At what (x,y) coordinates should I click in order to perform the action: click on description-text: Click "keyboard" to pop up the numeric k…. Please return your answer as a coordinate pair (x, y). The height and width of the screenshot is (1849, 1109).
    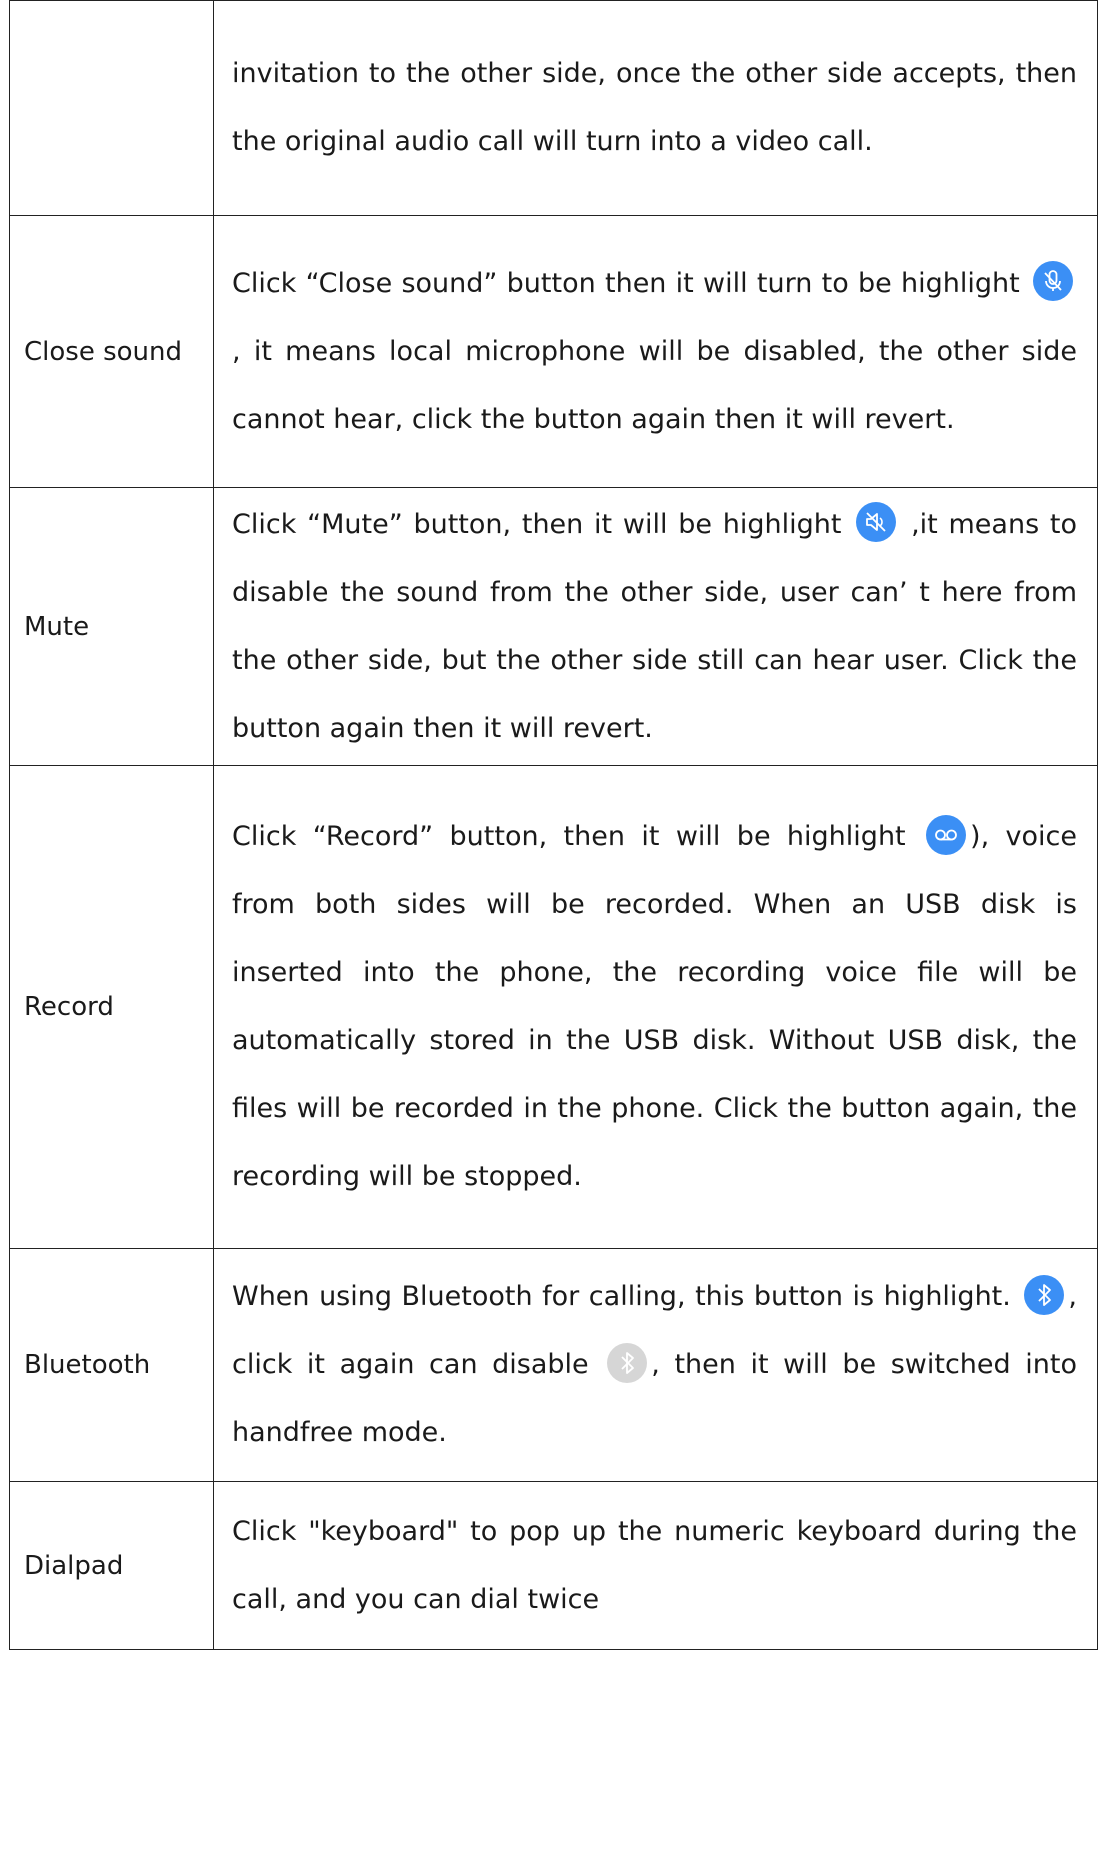
    Looking at the image, I should click on (654, 1565).